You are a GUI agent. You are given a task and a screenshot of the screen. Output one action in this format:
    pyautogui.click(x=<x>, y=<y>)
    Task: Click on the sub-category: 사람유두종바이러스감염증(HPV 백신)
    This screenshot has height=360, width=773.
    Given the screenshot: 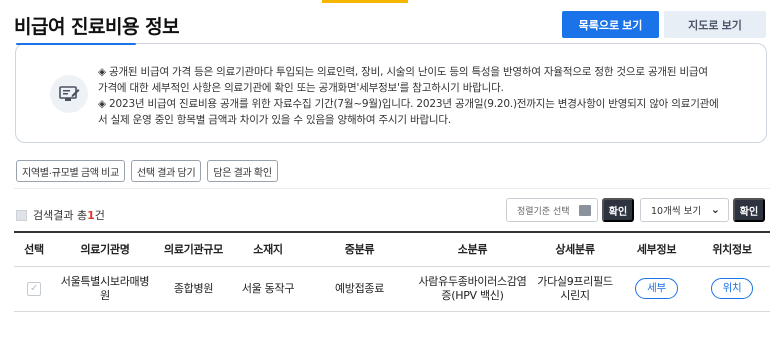 What is the action you would take?
    pyautogui.click(x=472, y=289)
    